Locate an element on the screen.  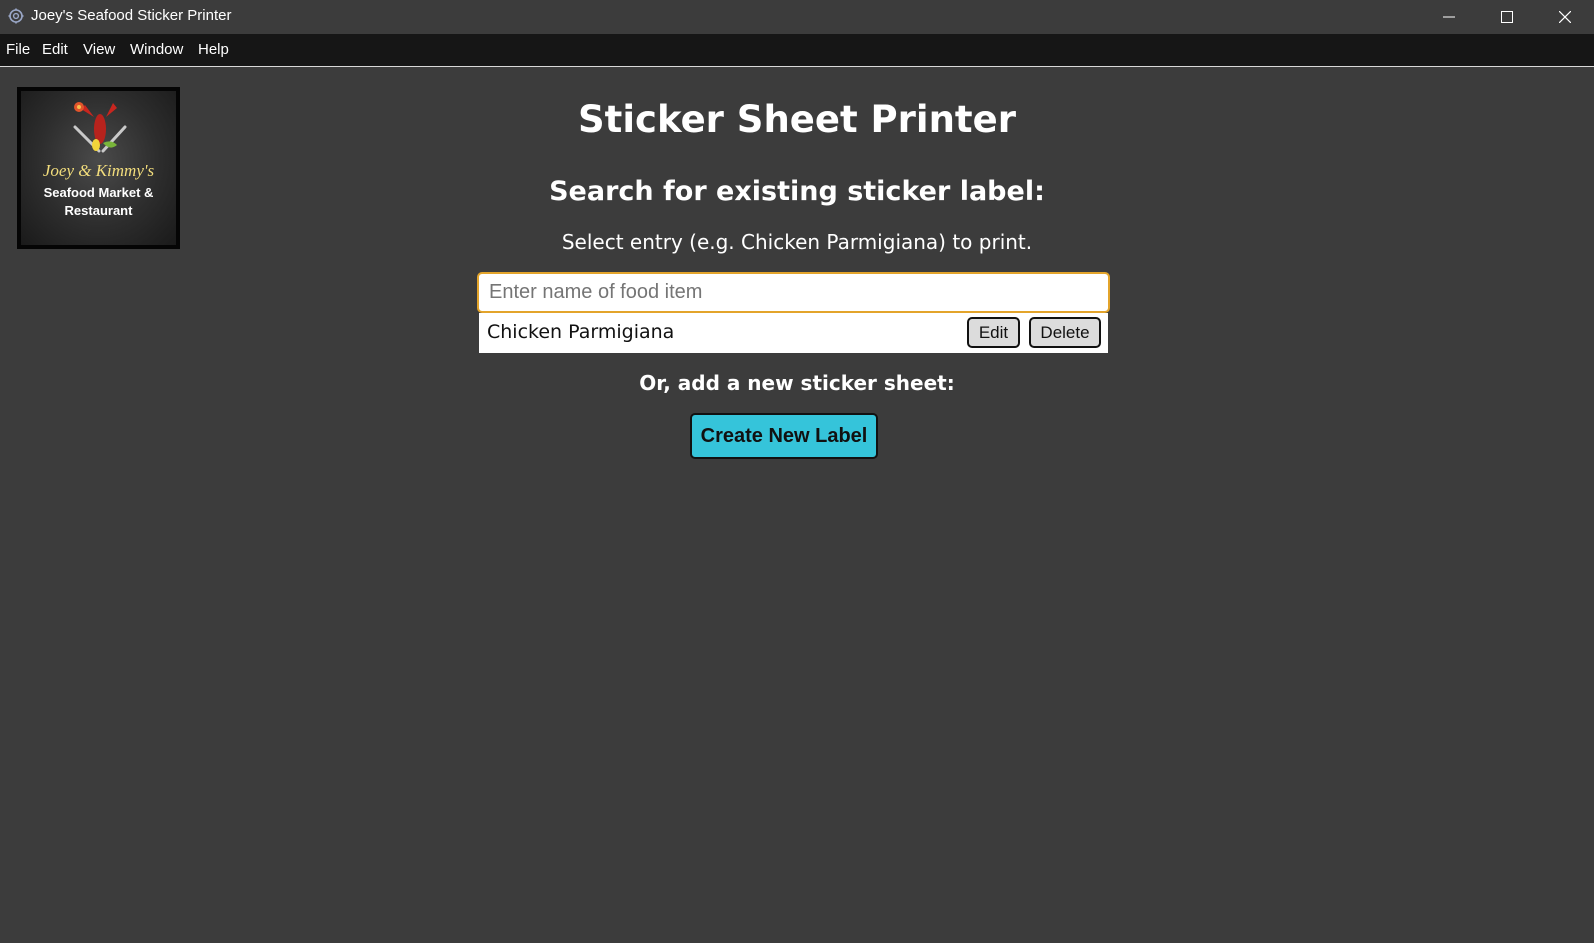
window-title: Joey's Seafood Sticker Printer is located at coordinates (131, 15).